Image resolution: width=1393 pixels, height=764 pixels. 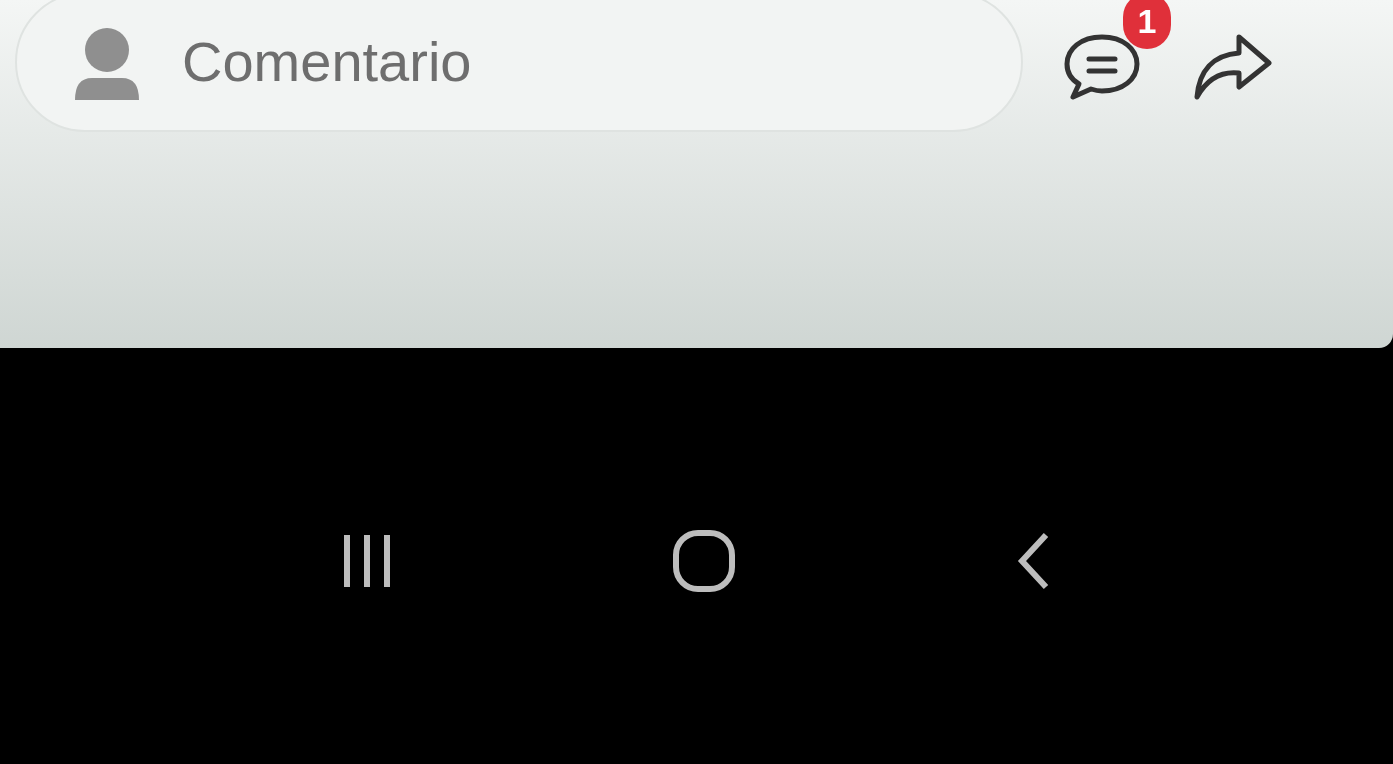 I want to click on notification-badge: 1, so click(x=1147, y=24).